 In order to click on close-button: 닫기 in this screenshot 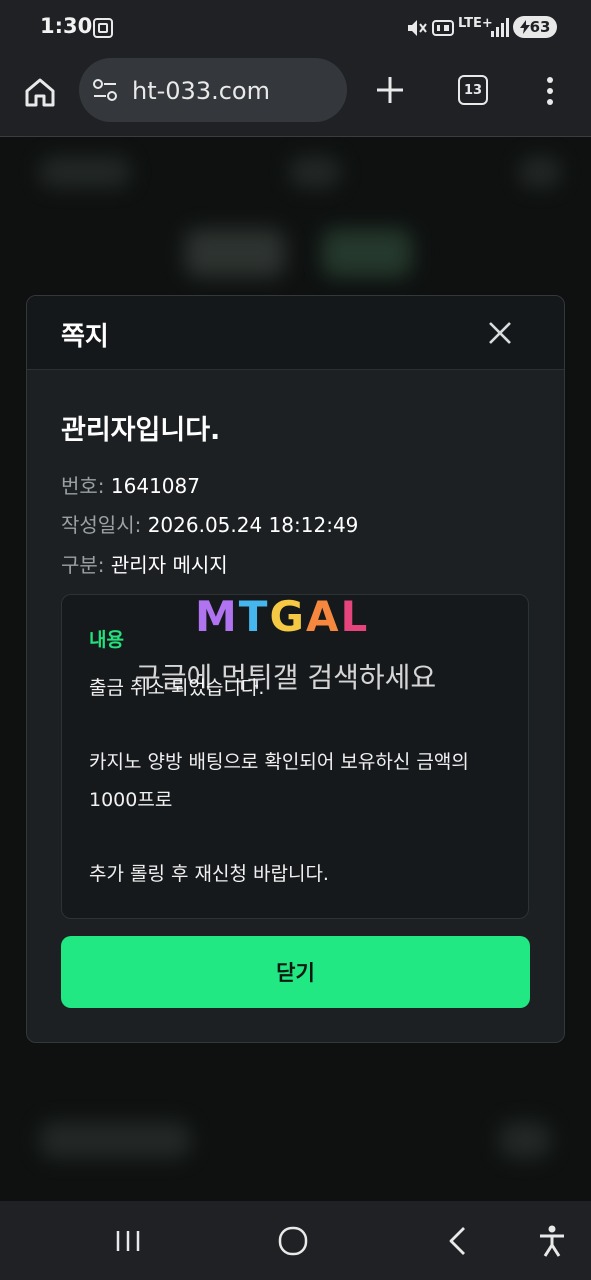, I will do `click(295, 972)`.